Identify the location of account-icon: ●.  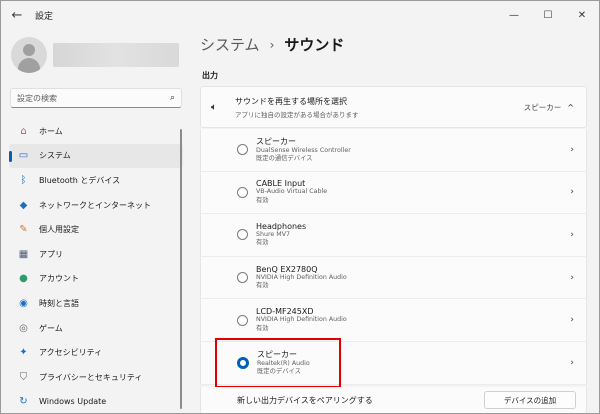
(23, 279).